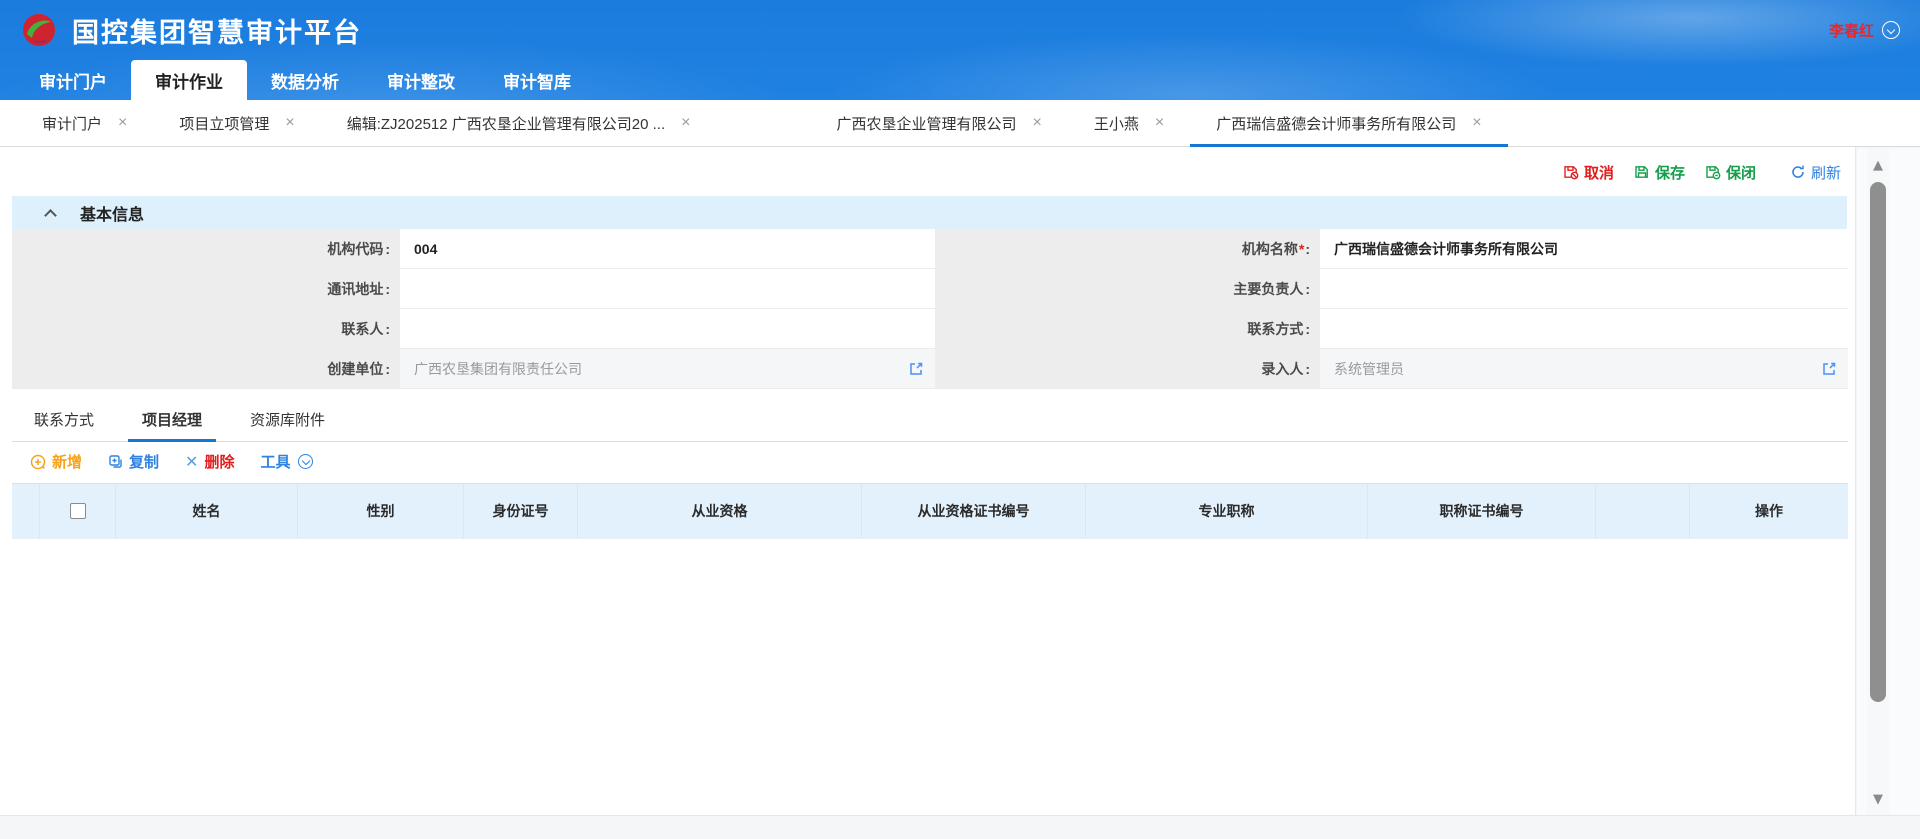 Image resolution: width=1920 pixels, height=839 pixels. Describe the element at coordinates (1769, 511) in the screenshot. I see `column-operation: 操作` at that location.